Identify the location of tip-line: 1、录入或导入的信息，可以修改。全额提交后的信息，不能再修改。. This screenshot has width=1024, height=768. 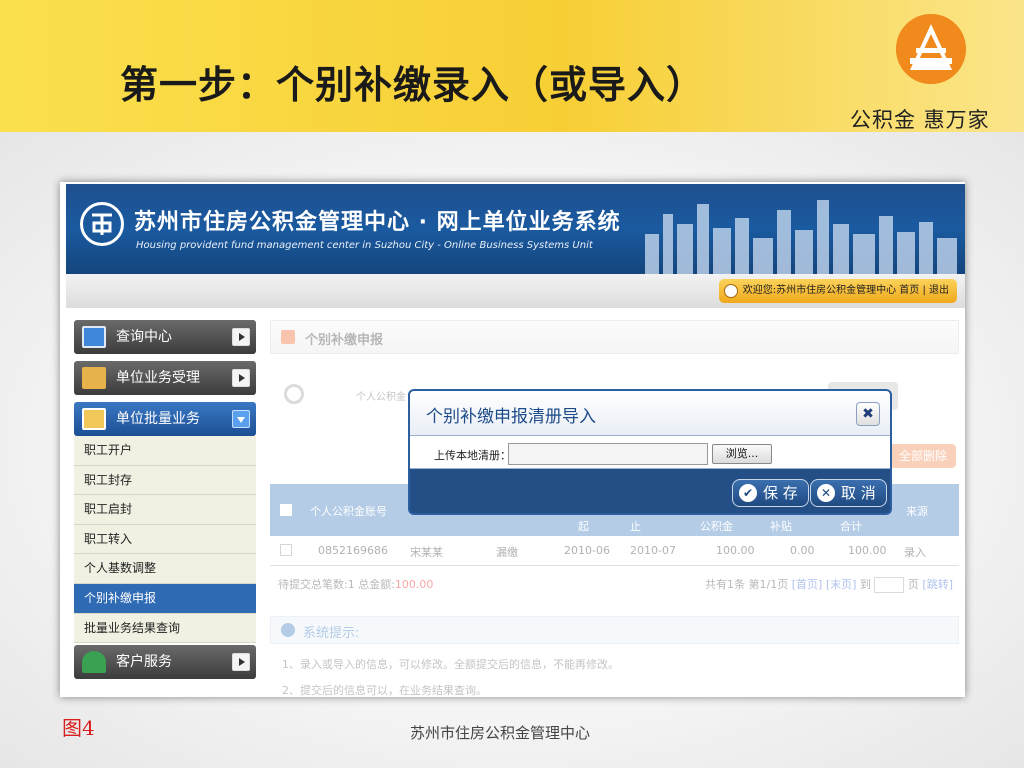
(450, 664).